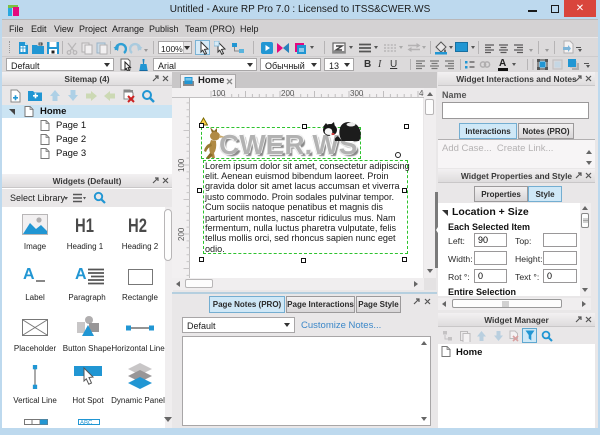  I want to click on svg-text: 200, so click(288, 93).